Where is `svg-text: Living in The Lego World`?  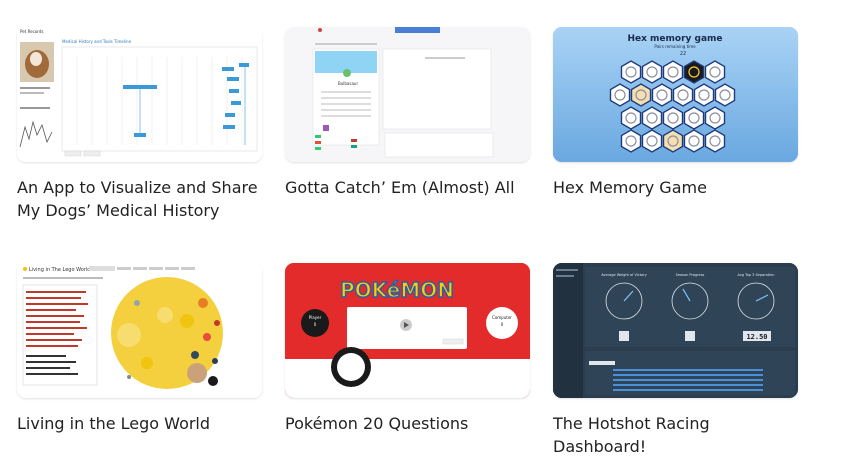
svg-text: Living in The Lego World is located at coordinates (59, 270).